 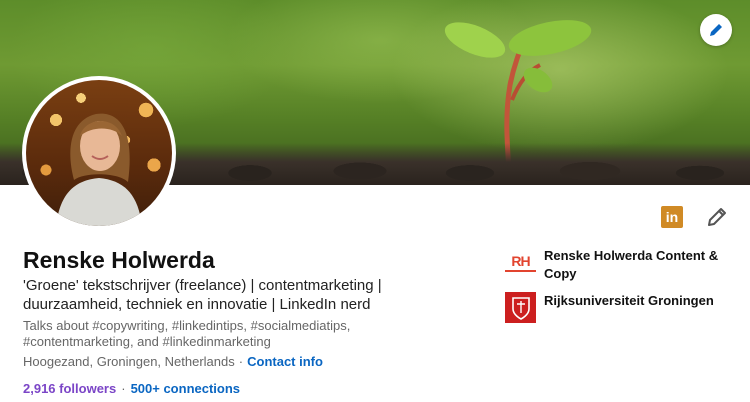 I want to click on current-company: RH Renske Holwerda Content & Copy, so click(x=619, y=265).